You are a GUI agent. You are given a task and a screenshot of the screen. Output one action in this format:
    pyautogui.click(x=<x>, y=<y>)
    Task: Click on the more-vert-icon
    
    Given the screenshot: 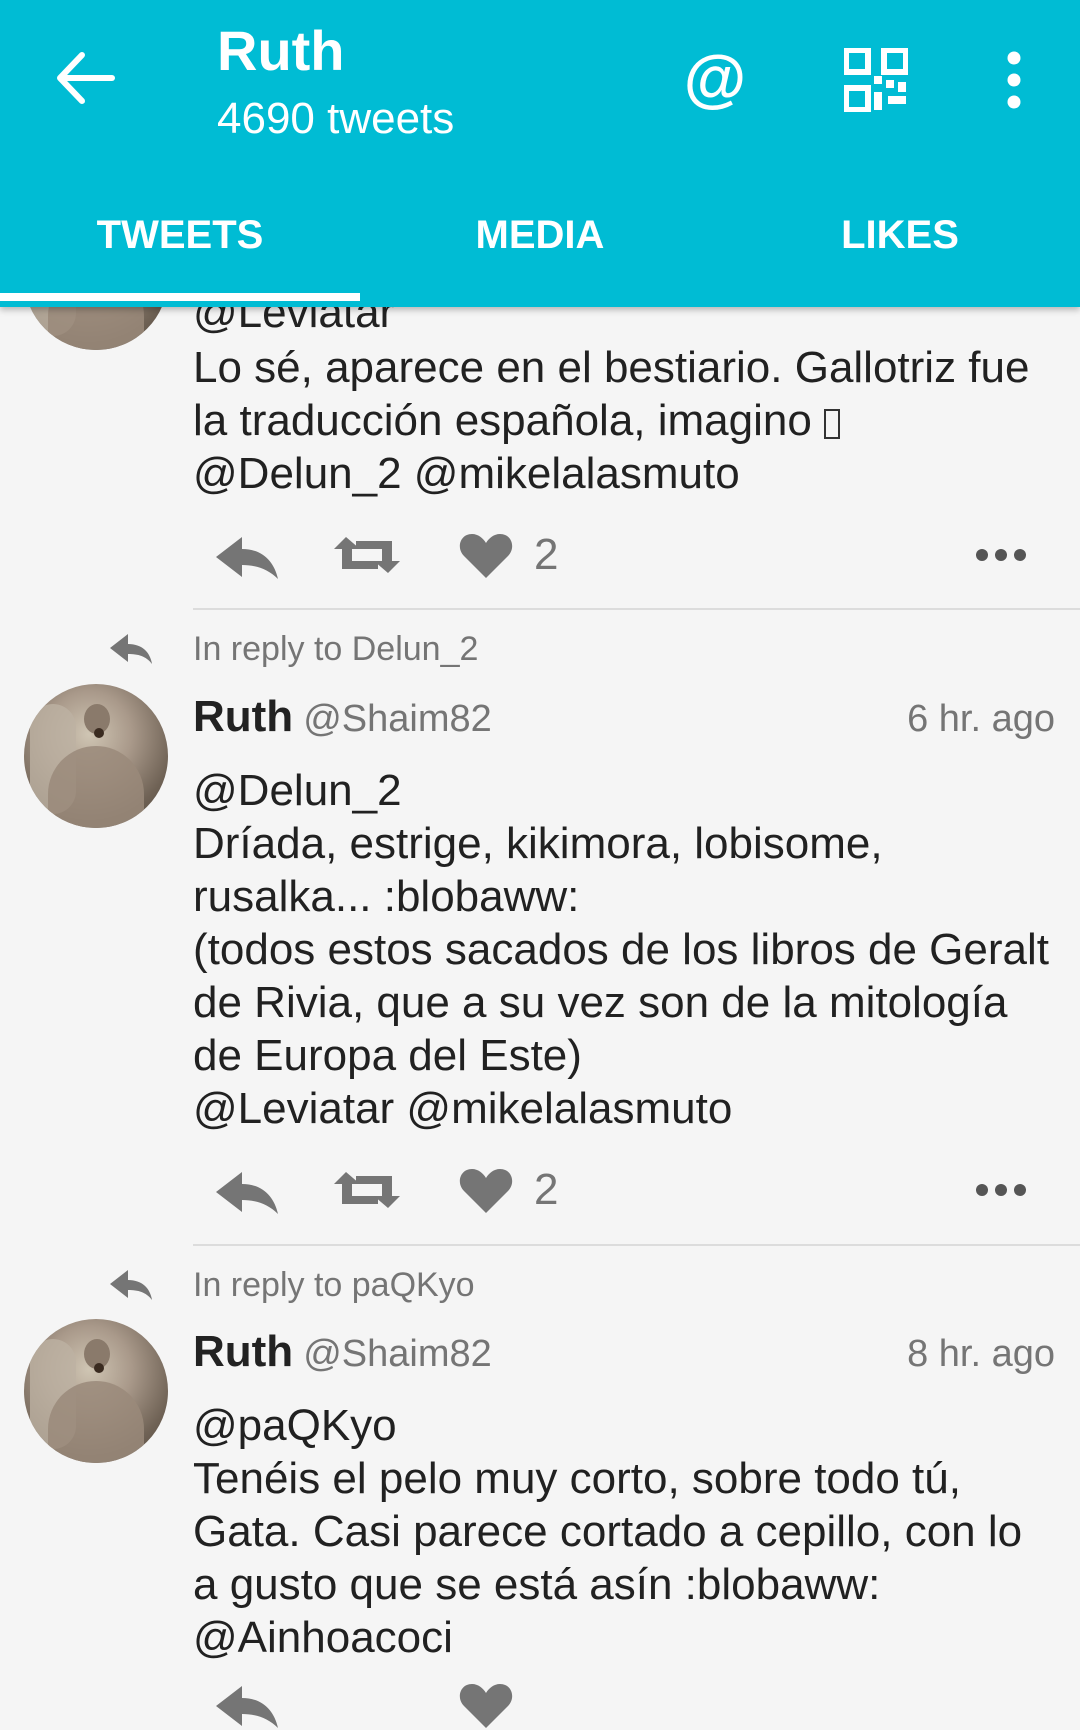 What is the action you would take?
    pyautogui.click(x=1014, y=80)
    